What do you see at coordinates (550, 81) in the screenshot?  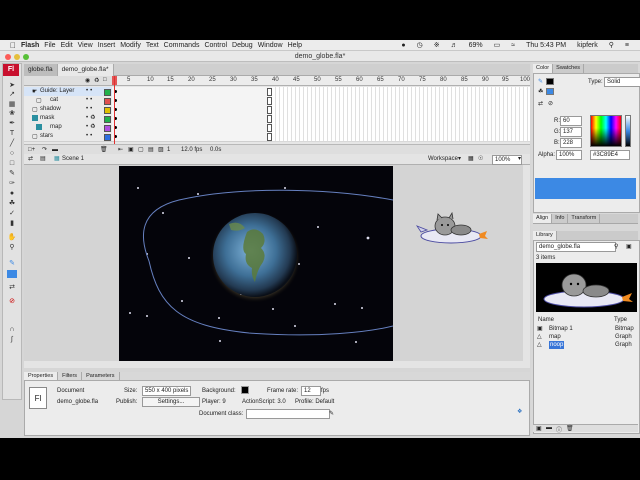 I see `stroke-swatch` at bounding box center [550, 81].